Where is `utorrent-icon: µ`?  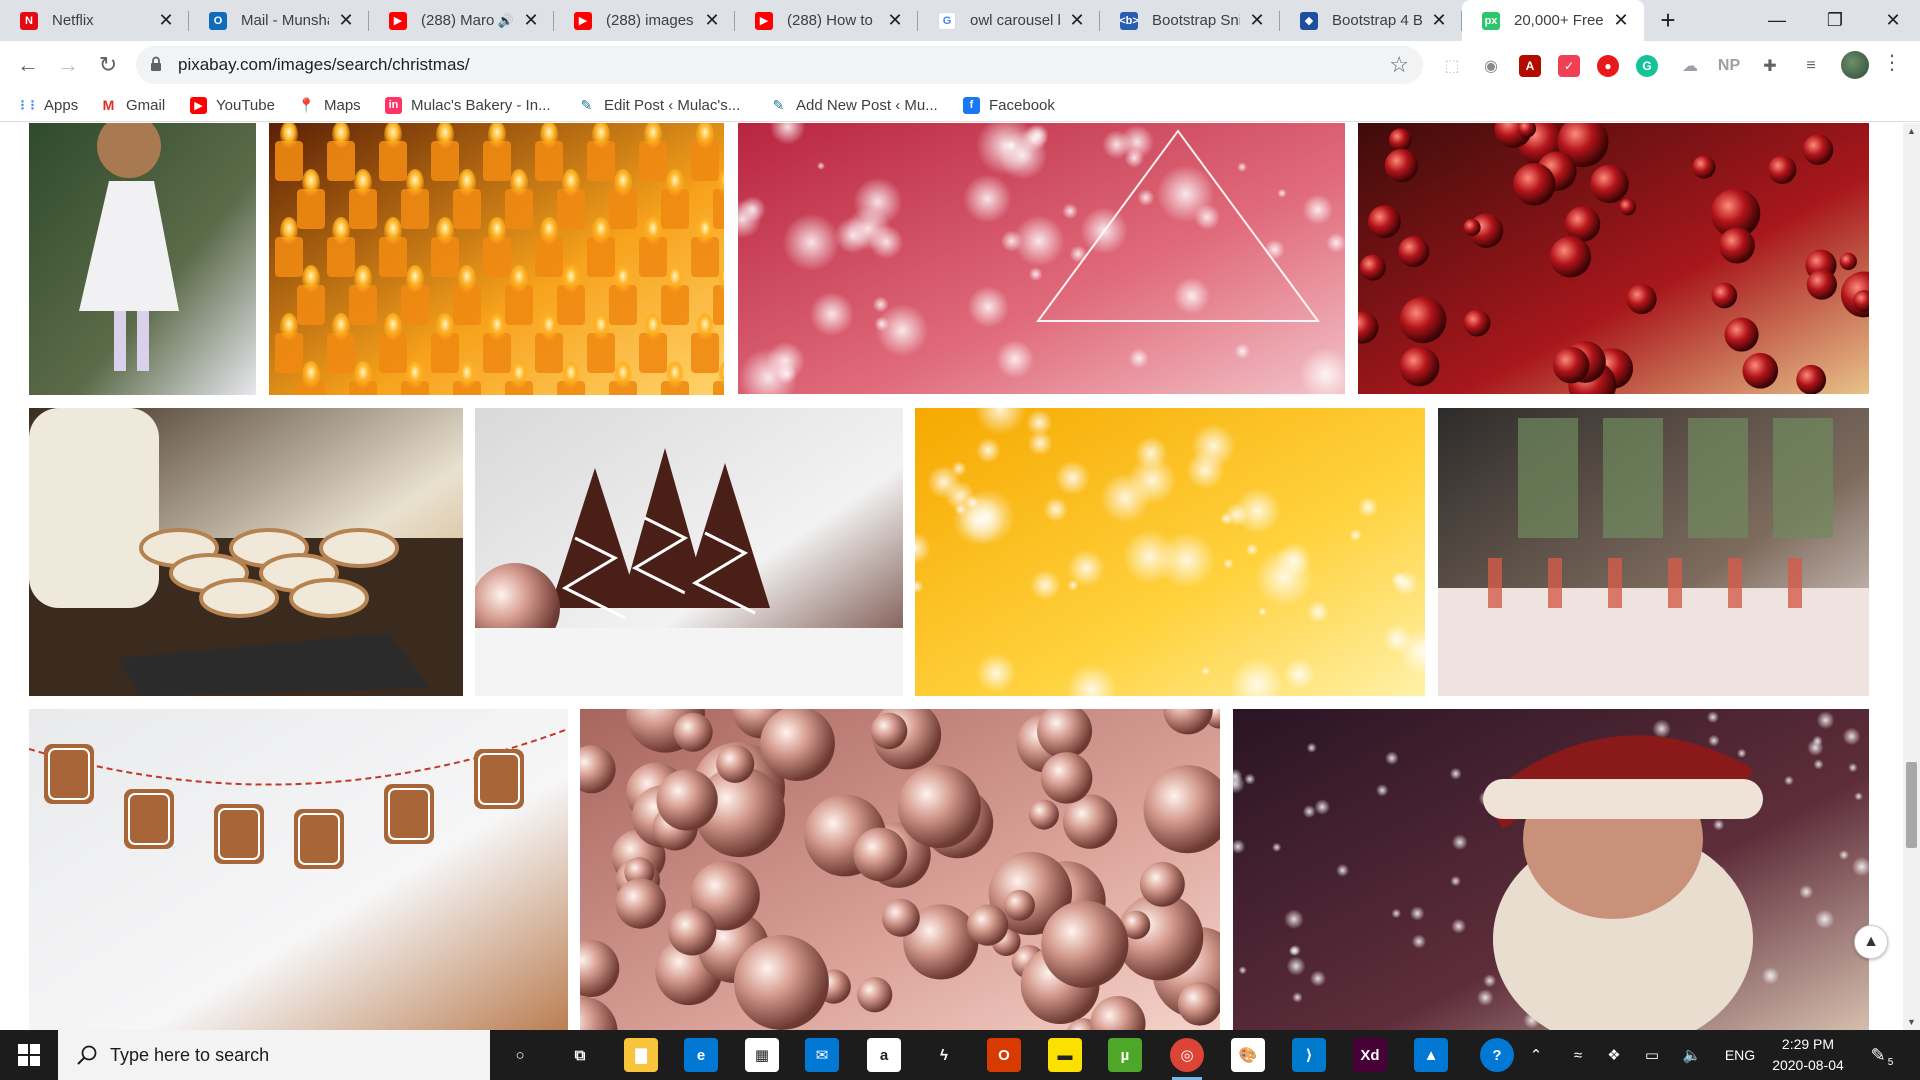 utorrent-icon: µ is located at coordinates (1125, 1055).